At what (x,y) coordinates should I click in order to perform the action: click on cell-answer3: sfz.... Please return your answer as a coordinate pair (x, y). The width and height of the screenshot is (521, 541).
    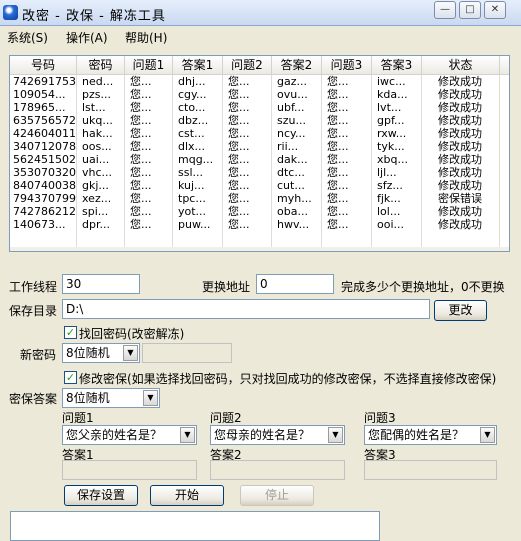
    Looking at the image, I should click on (390, 185).